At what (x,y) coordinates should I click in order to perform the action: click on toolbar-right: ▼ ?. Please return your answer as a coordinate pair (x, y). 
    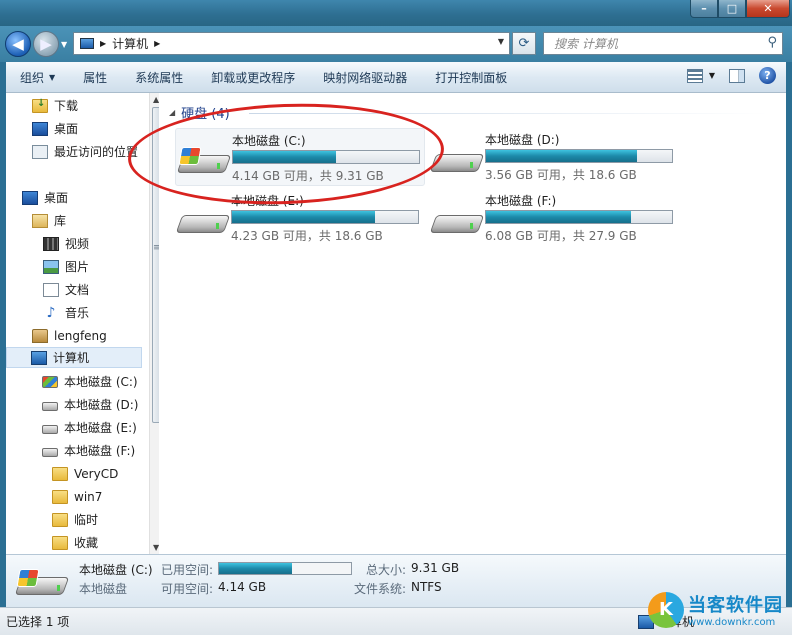
    Looking at the image, I should click on (731, 75).